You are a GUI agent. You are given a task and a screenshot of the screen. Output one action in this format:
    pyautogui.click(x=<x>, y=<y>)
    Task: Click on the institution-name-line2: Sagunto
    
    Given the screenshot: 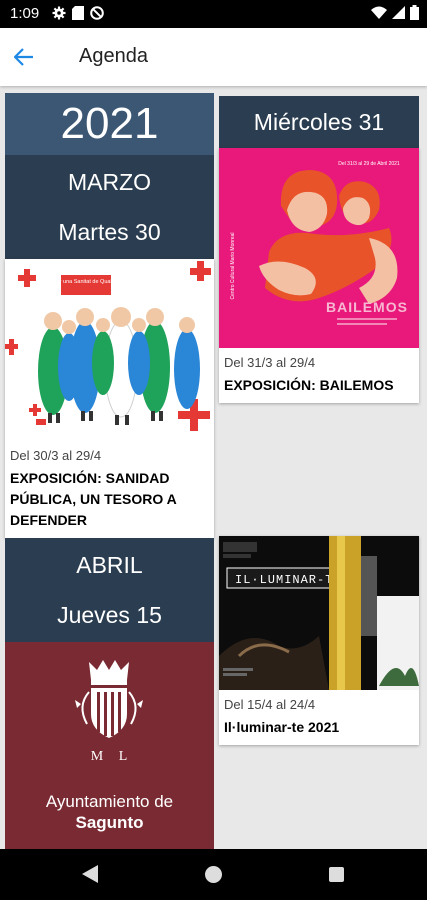 What is the action you would take?
    pyautogui.click(x=109, y=822)
    